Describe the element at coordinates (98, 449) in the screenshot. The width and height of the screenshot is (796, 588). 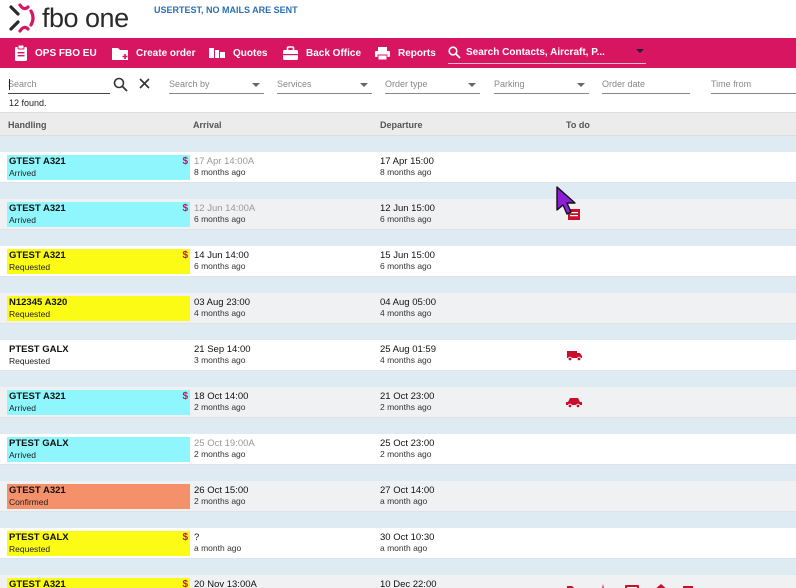
I see `handling-cell: PTEST GALX Arrived` at that location.